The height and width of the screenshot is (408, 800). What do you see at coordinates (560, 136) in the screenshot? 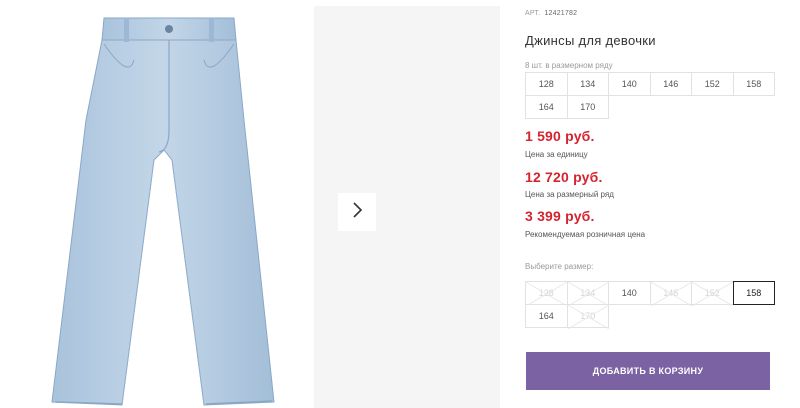
I see `unit-price: 1 590 руб.` at bounding box center [560, 136].